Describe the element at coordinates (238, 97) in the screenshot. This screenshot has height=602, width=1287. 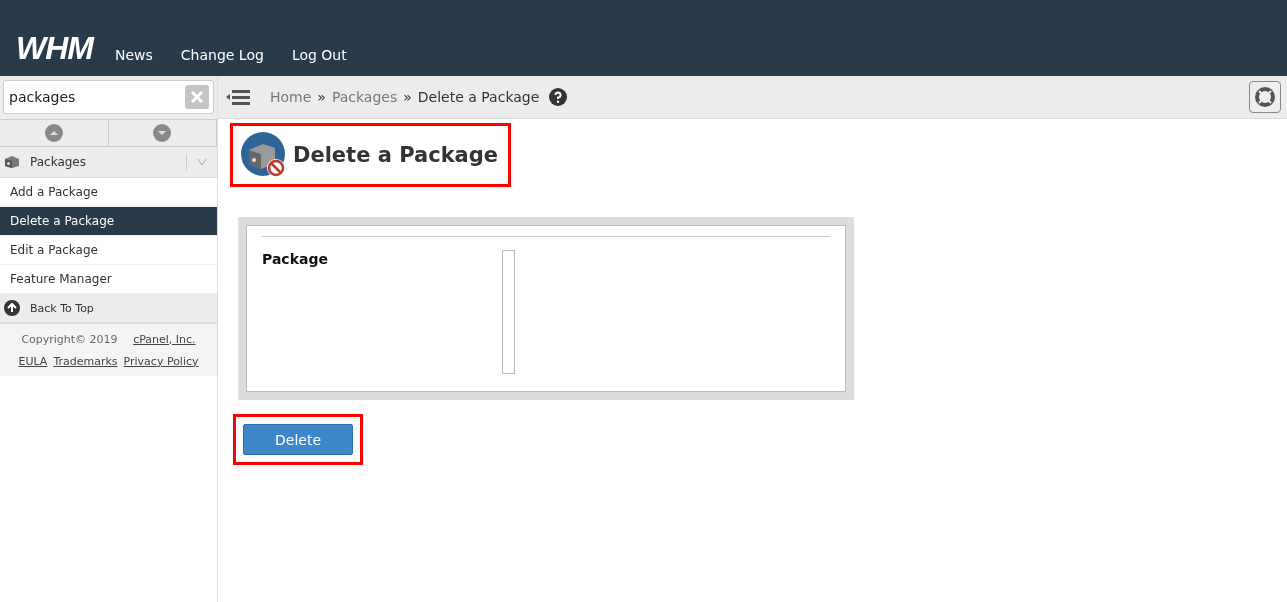
I see `collapse-menu-icon` at that location.